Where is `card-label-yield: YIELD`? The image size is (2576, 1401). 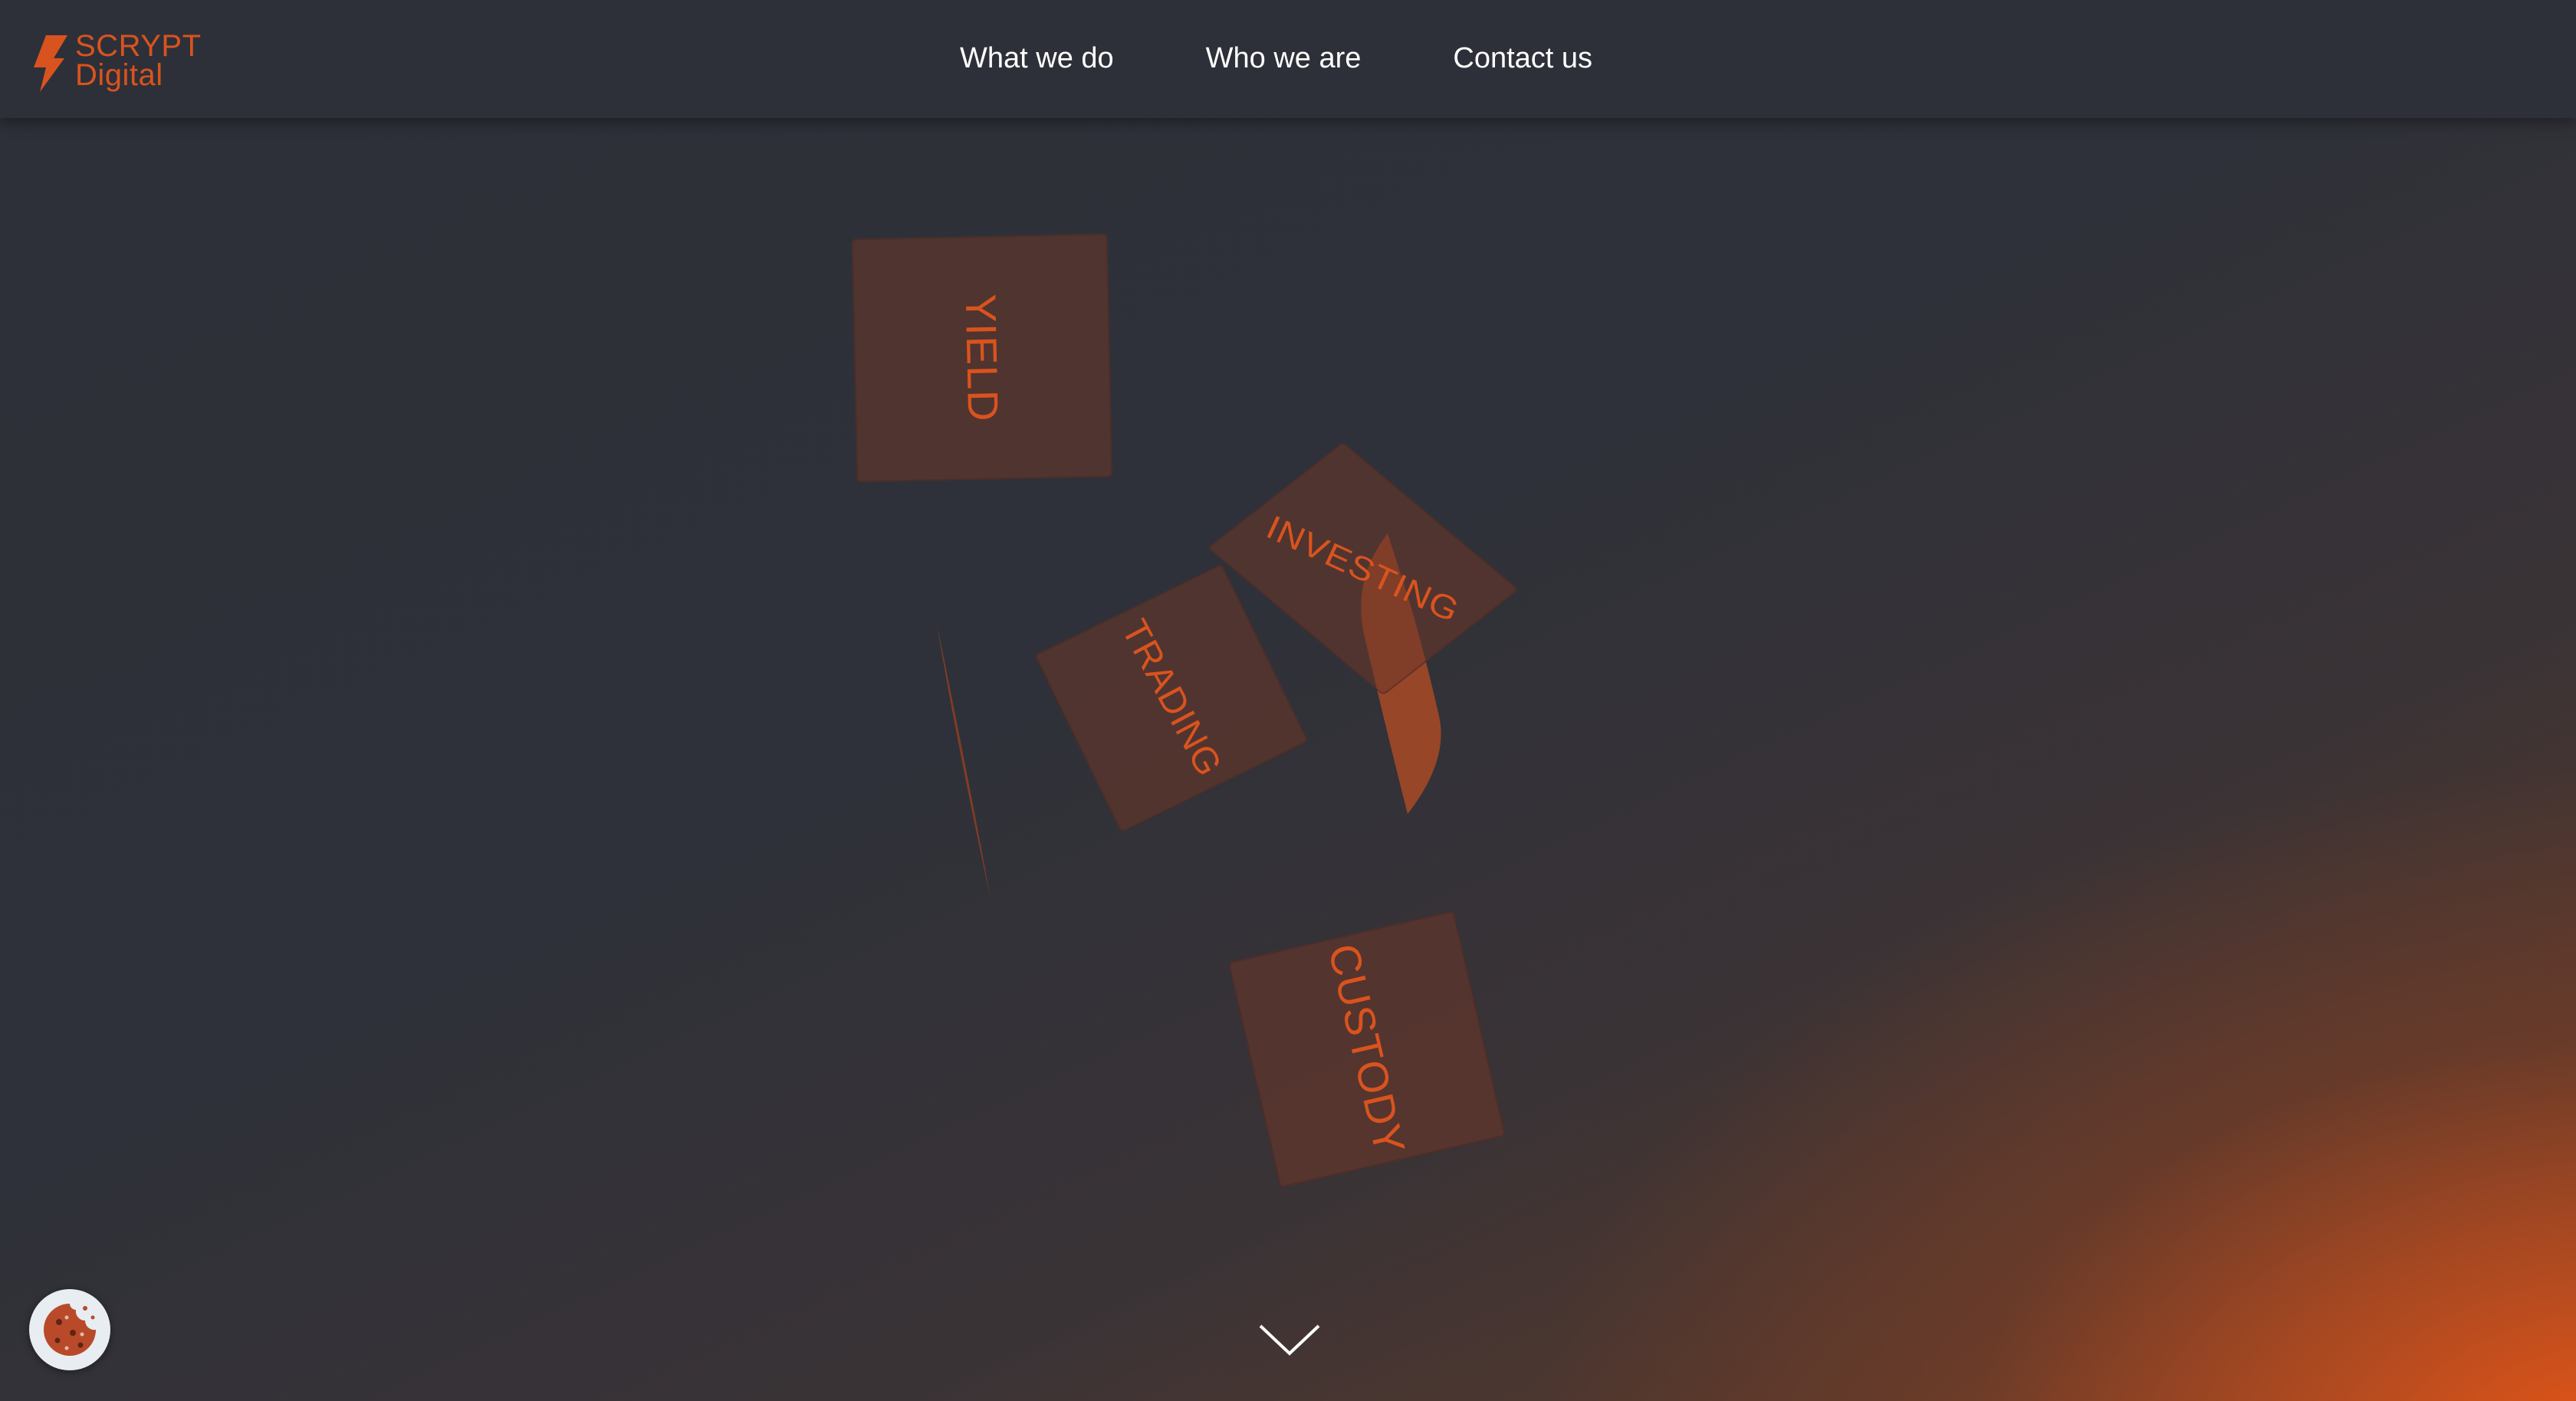 card-label-yield: YIELD is located at coordinates (982, 358).